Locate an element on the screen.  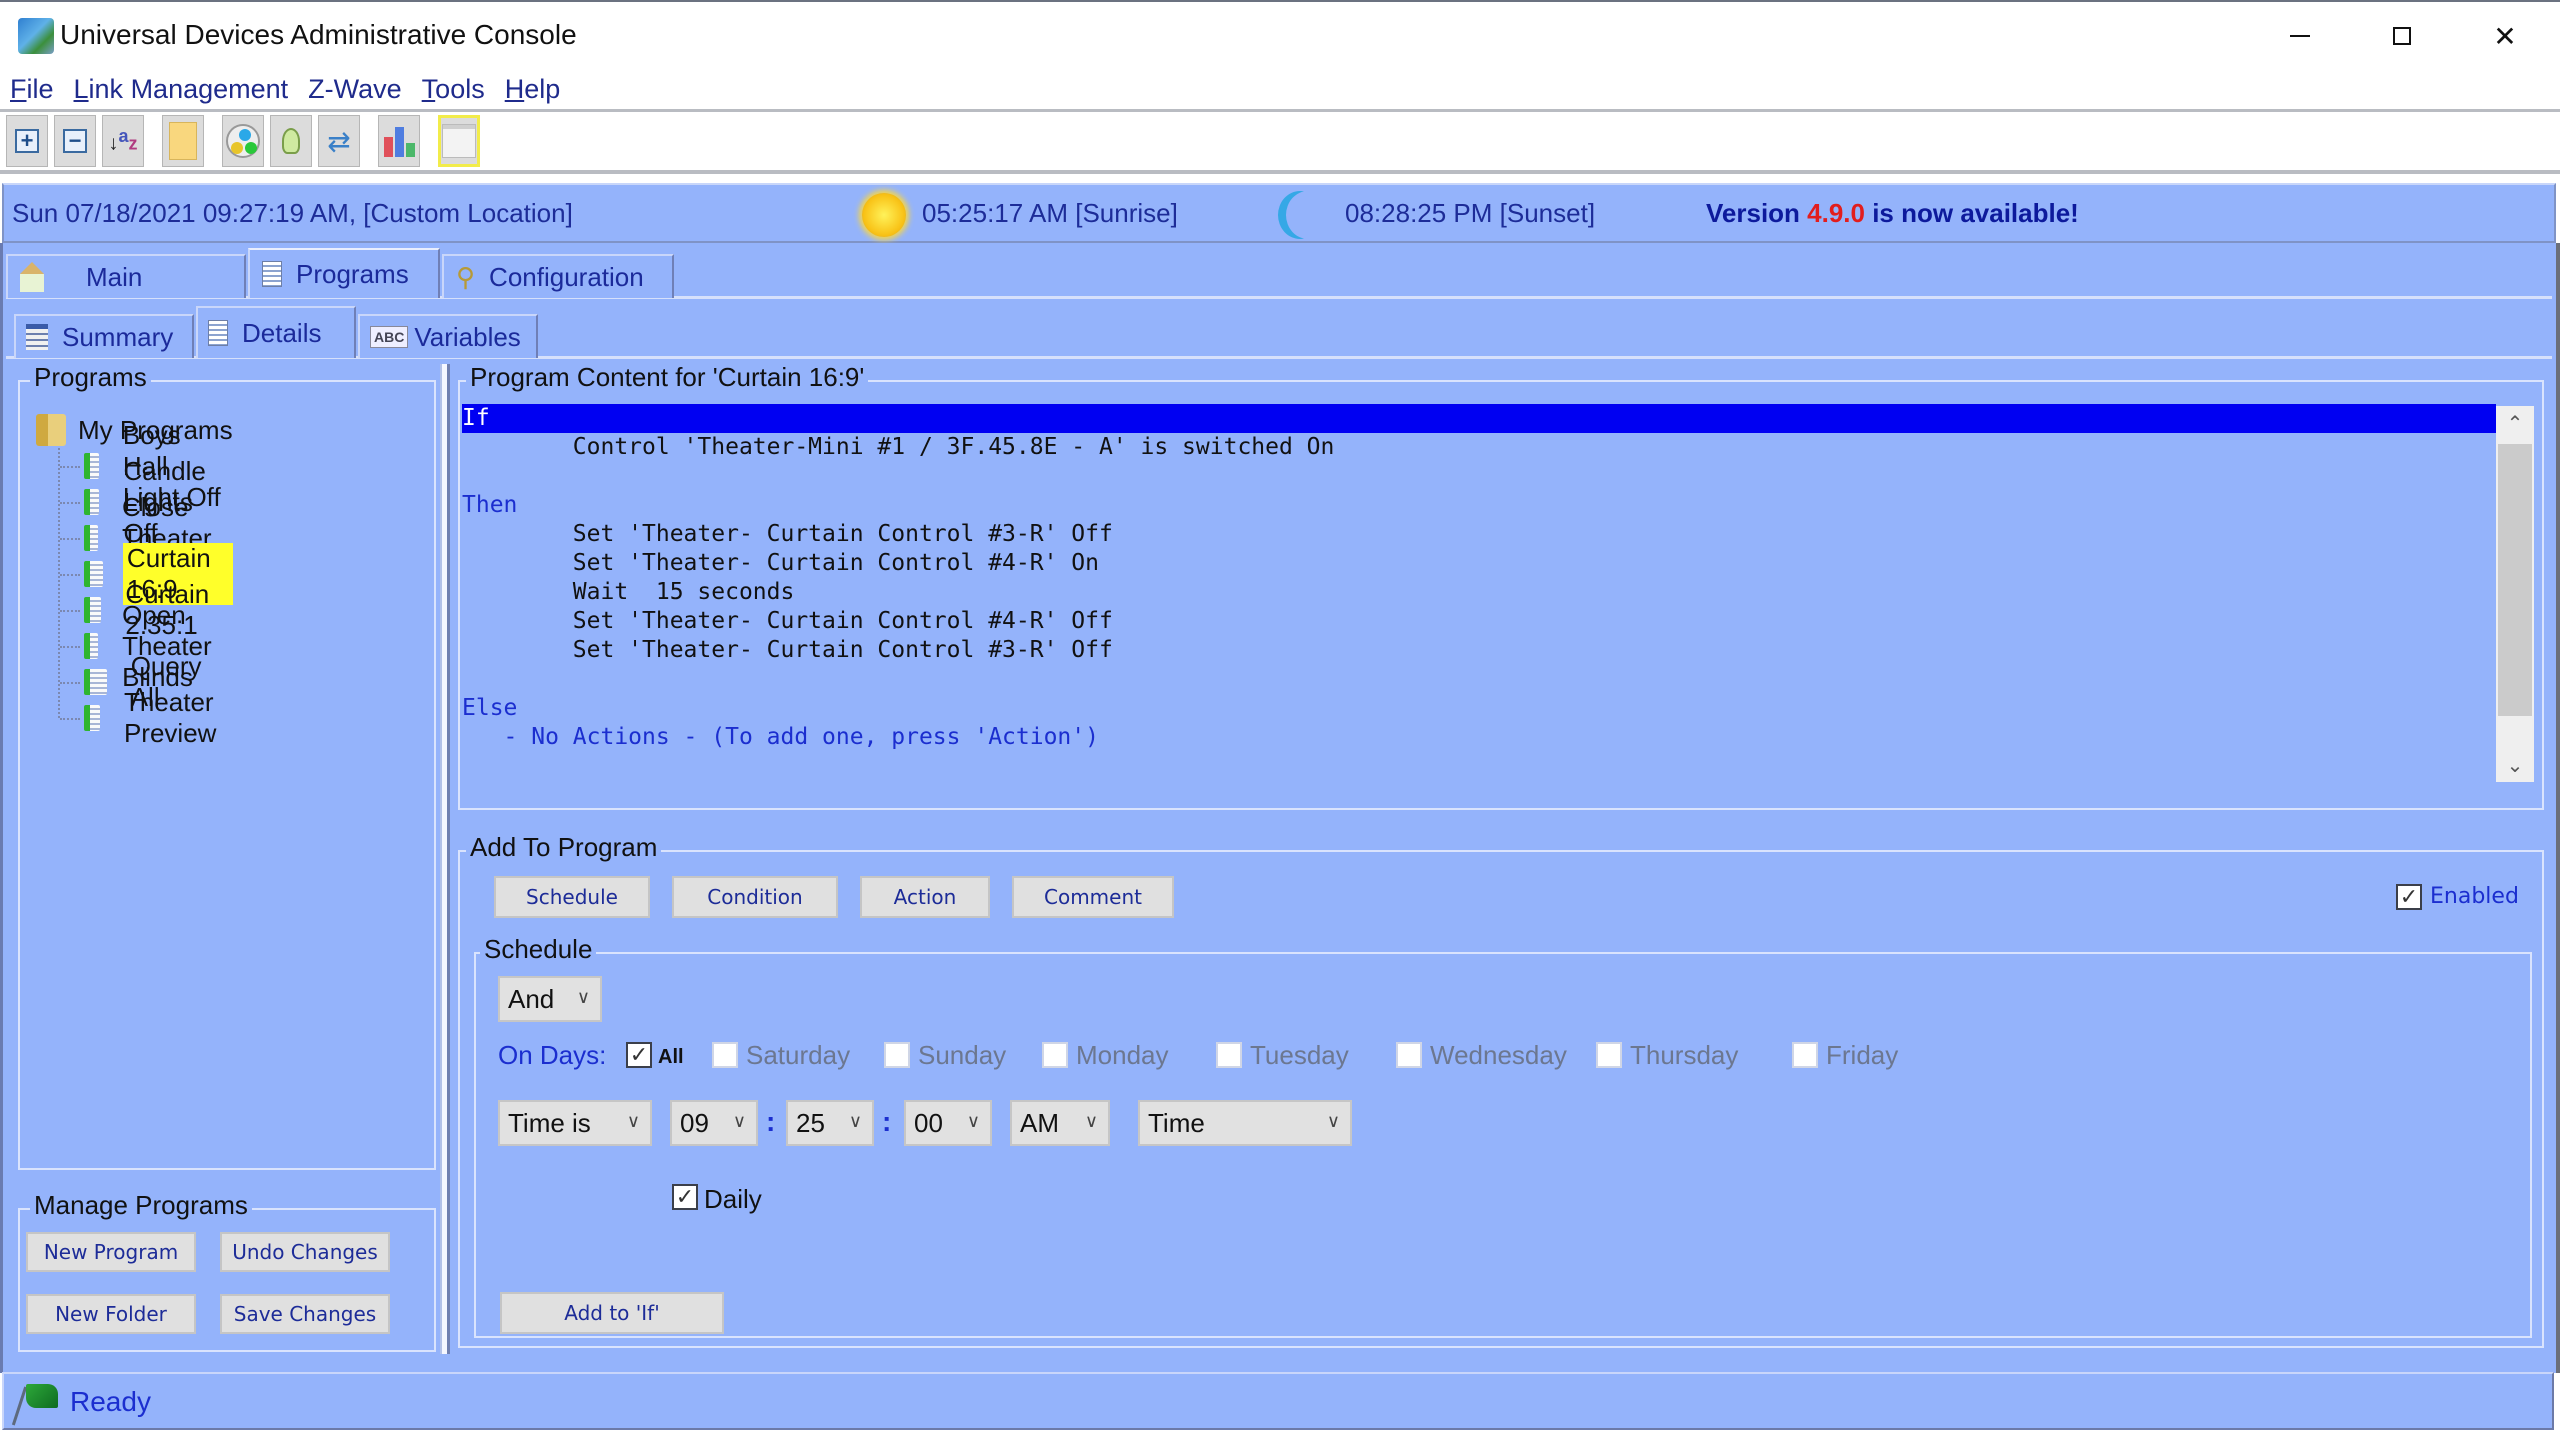
condition-button: Condition is located at coordinates (755, 897).